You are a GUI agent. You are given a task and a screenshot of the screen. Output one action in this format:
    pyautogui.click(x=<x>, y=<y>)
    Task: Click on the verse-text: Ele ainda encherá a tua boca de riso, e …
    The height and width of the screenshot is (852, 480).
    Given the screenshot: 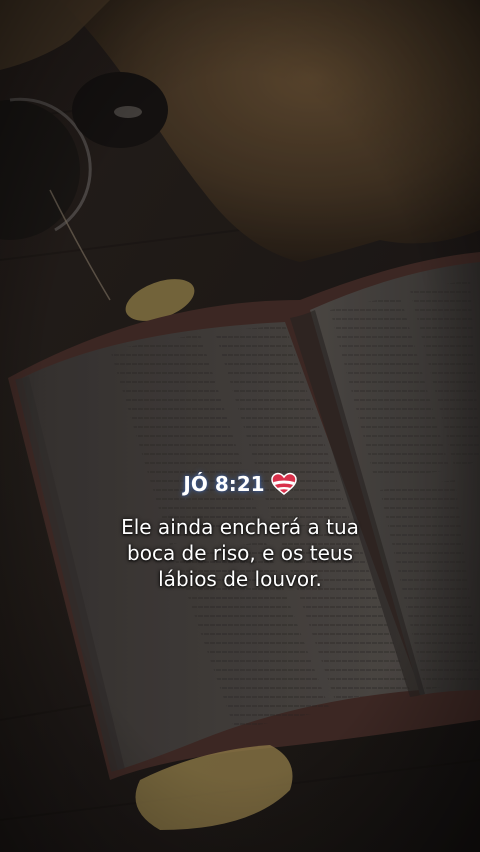 What is the action you would take?
    pyautogui.click(x=240, y=553)
    